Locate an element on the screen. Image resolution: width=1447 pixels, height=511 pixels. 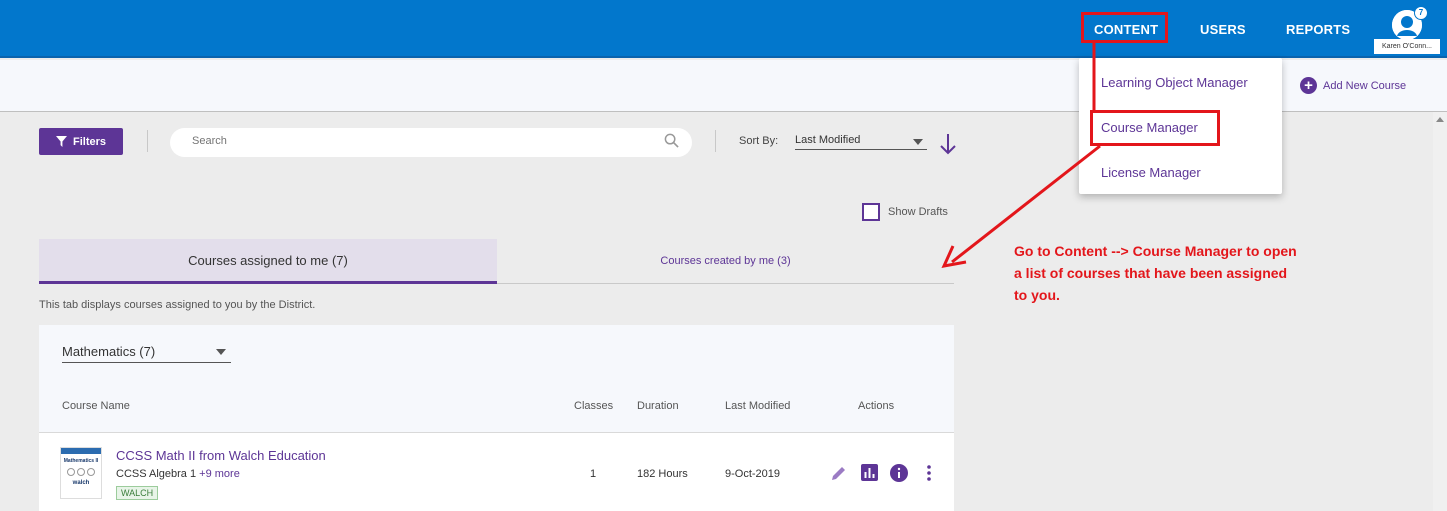
nav-reports: REPORTS is located at coordinates (1318, 29).